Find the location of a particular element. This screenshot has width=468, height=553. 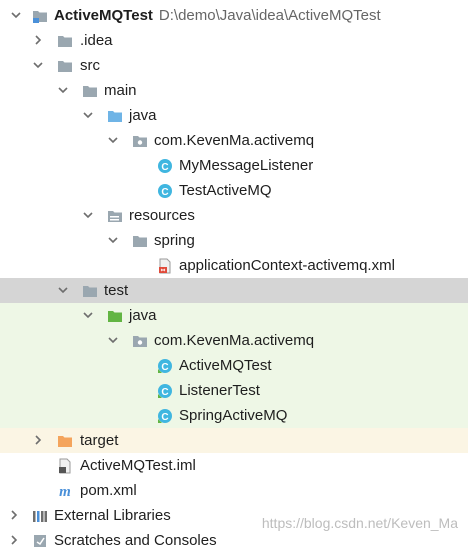

tree-node-label: ActiveMQTest is located at coordinates (225, 365).